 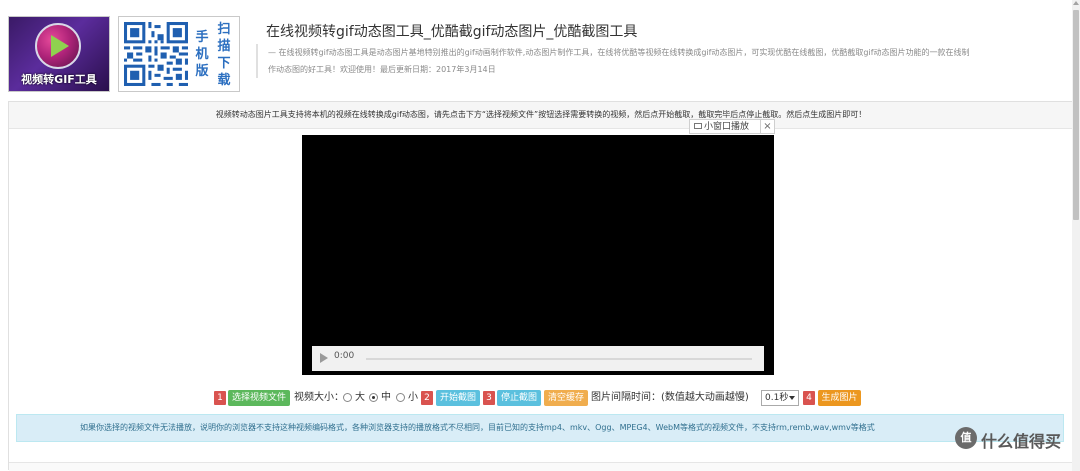 I want to click on video-controls-bar: 0:00, so click(x=538, y=358).